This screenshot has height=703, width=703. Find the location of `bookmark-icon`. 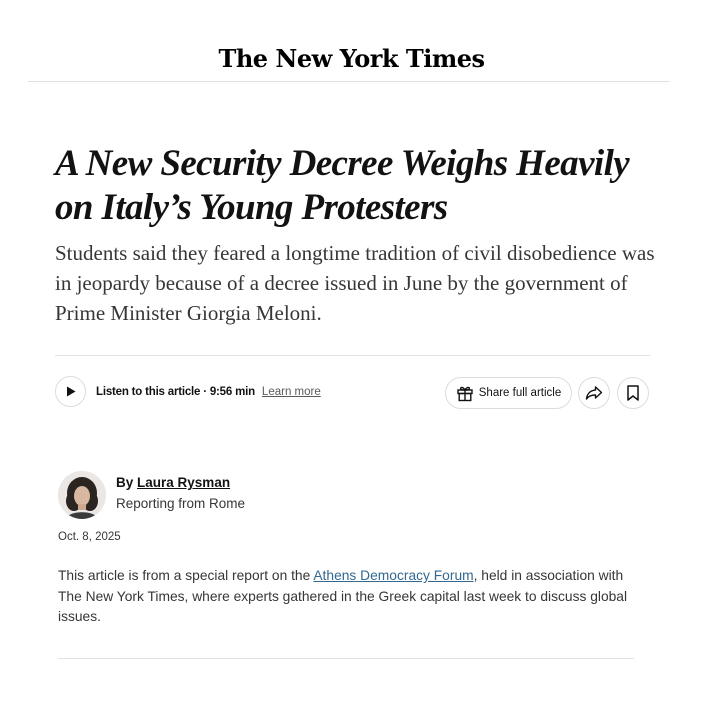

bookmark-icon is located at coordinates (633, 393).